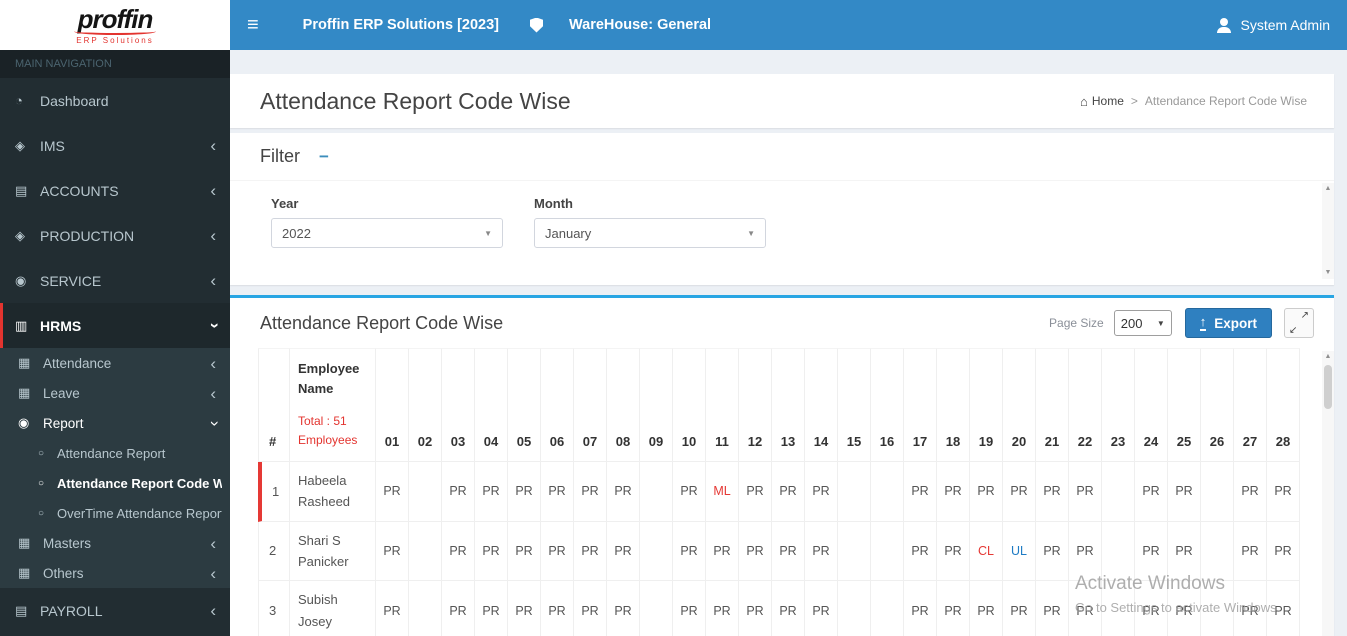 The width and height of the screenshot is (1347, 636). What do you see at coordinates (79, 190) in the screenshot?
I see `sidebar-item-label: ACCOUNTS` at bounding box center [79, 190].